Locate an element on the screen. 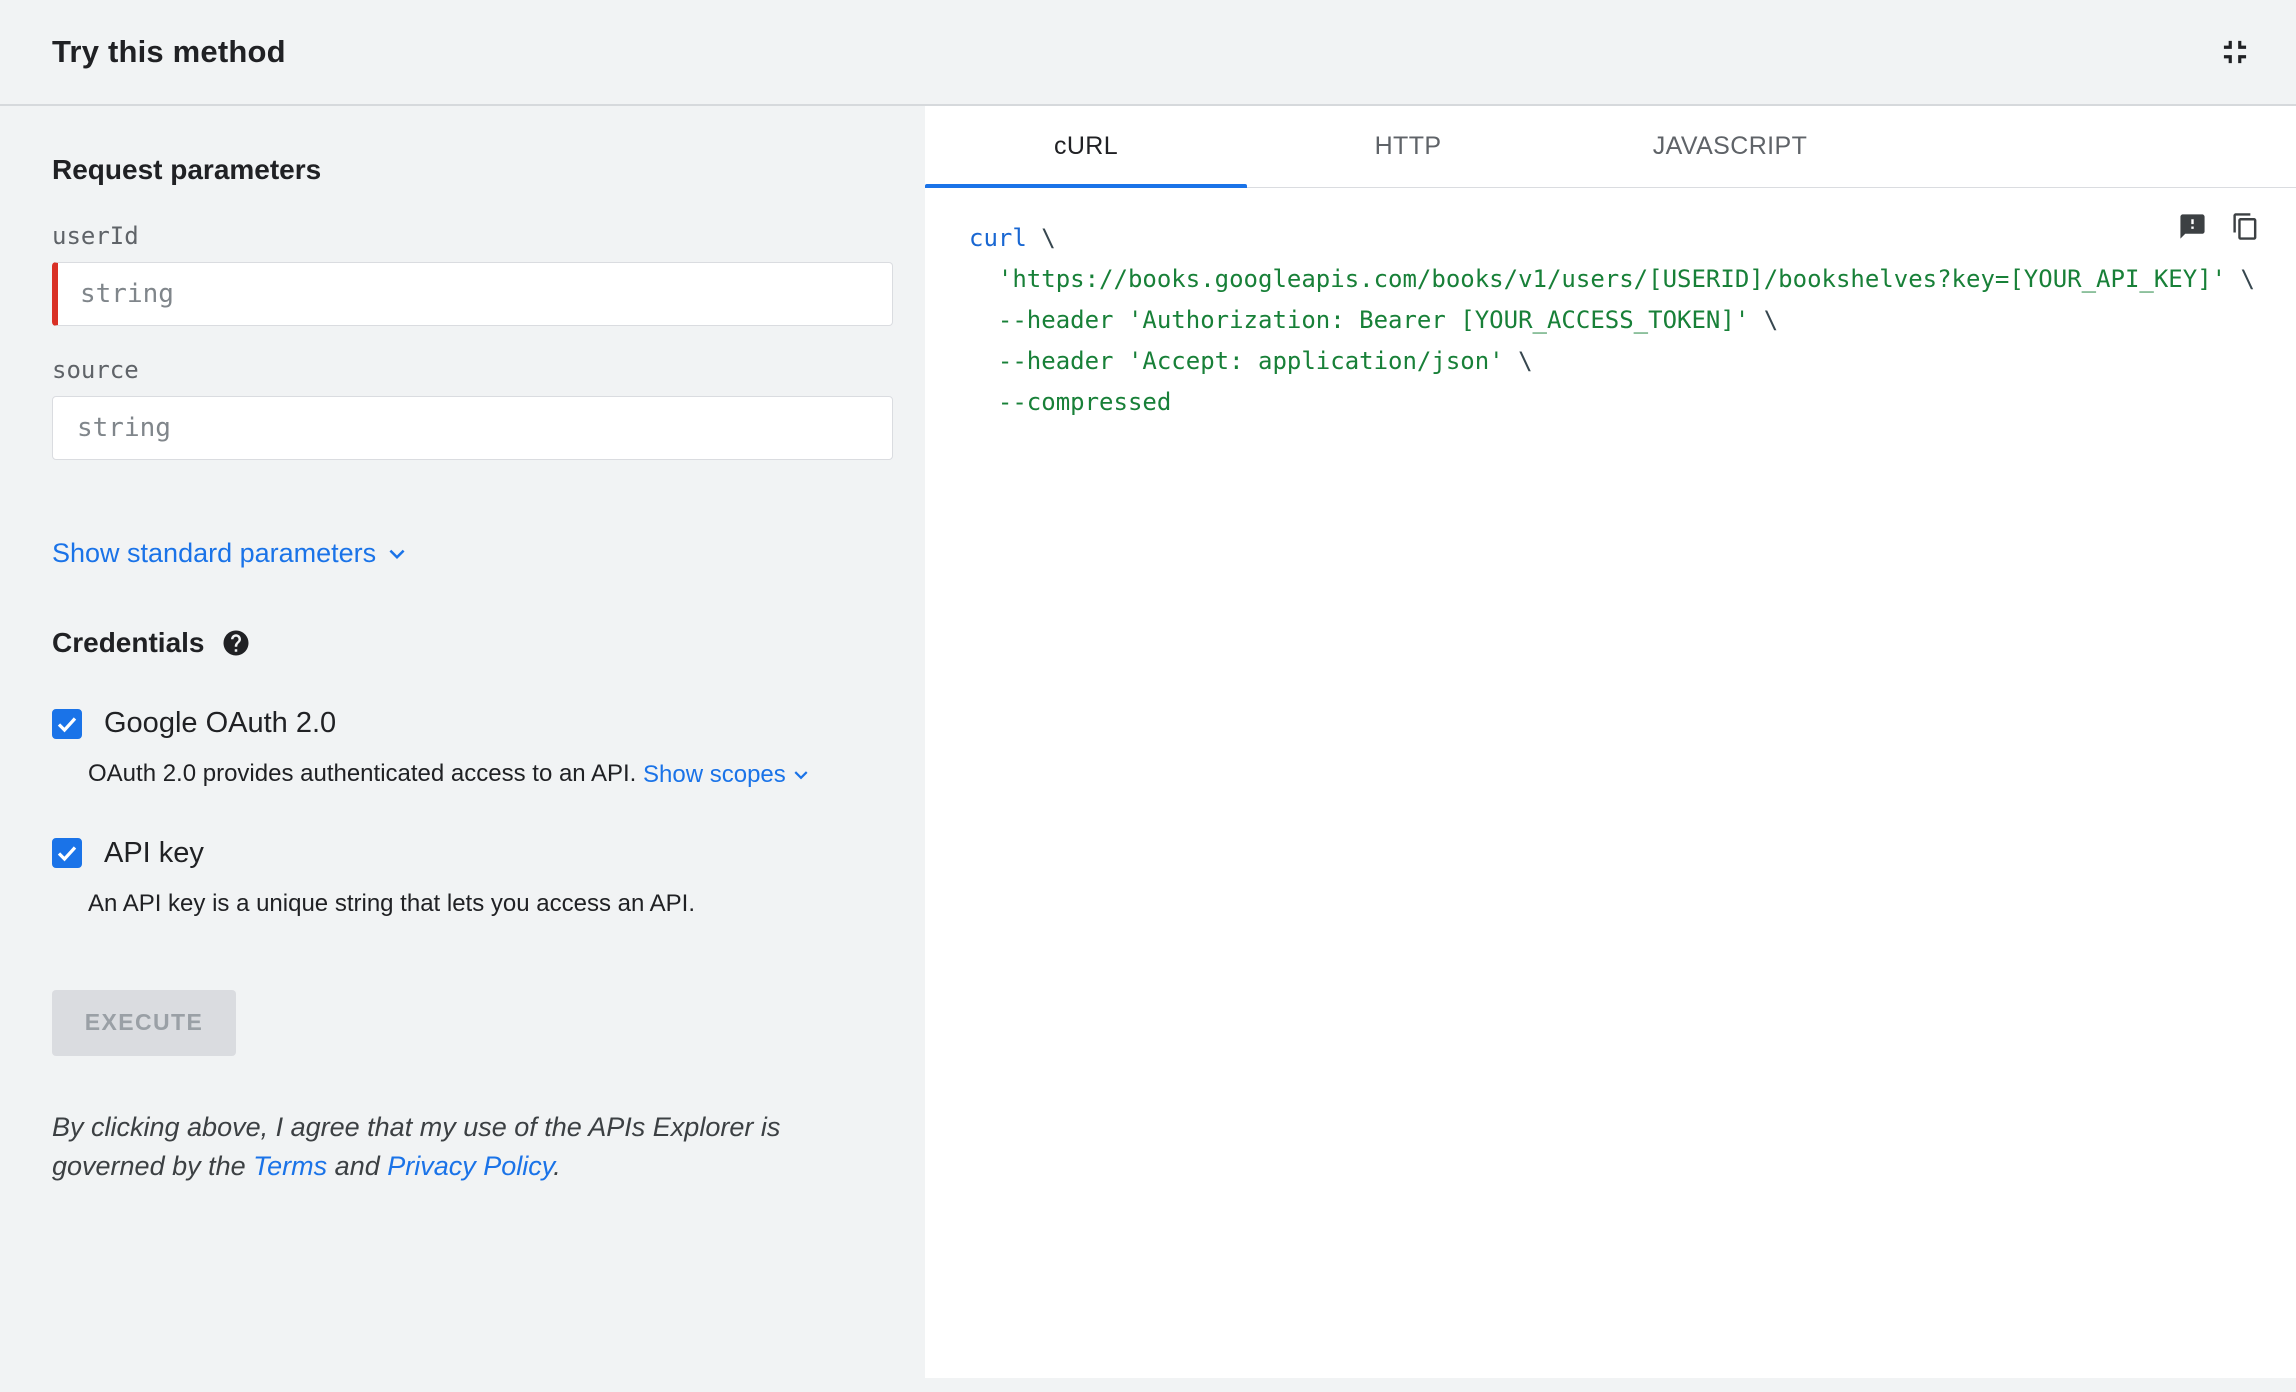 This screenshot has height=1392, width=2296. tab-http: HTTP is located at coordinates (1408, 146).